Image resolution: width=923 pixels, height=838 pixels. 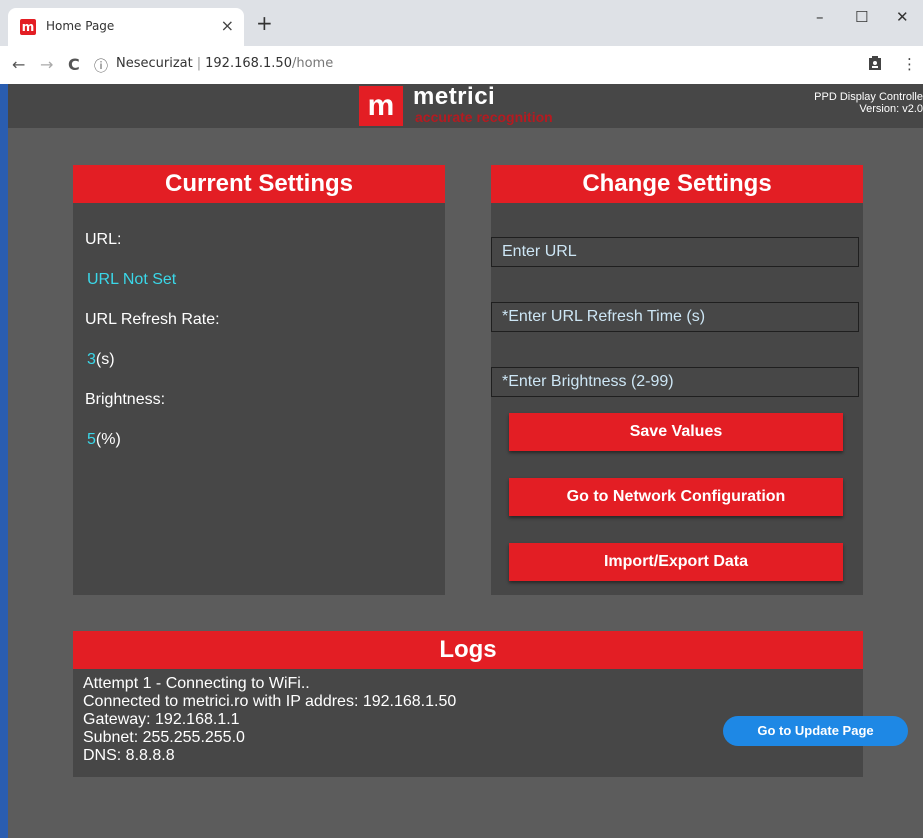 What do you see at coordinates (46, 64) in the screenshot?
I see `forward-icon: →` at bounding box center [46, 64].